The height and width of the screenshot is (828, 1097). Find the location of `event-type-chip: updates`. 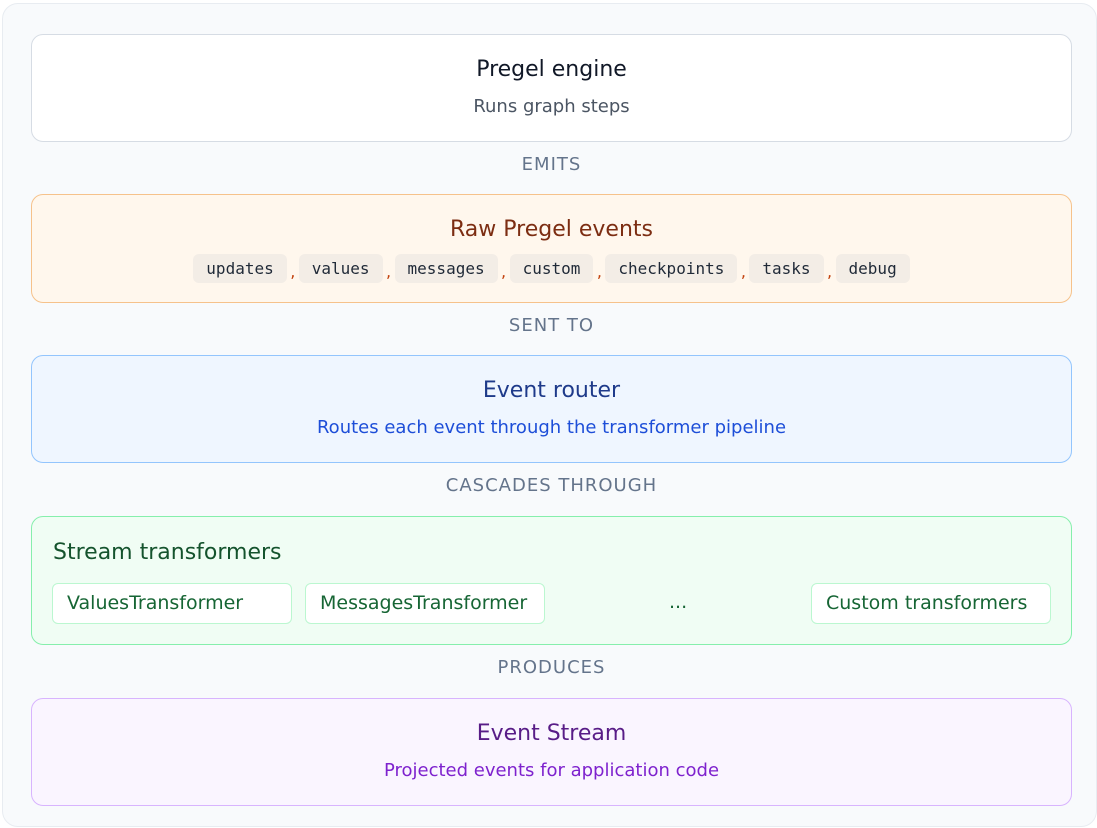

event-type-chip: updates is located at coordinates (240, 268).